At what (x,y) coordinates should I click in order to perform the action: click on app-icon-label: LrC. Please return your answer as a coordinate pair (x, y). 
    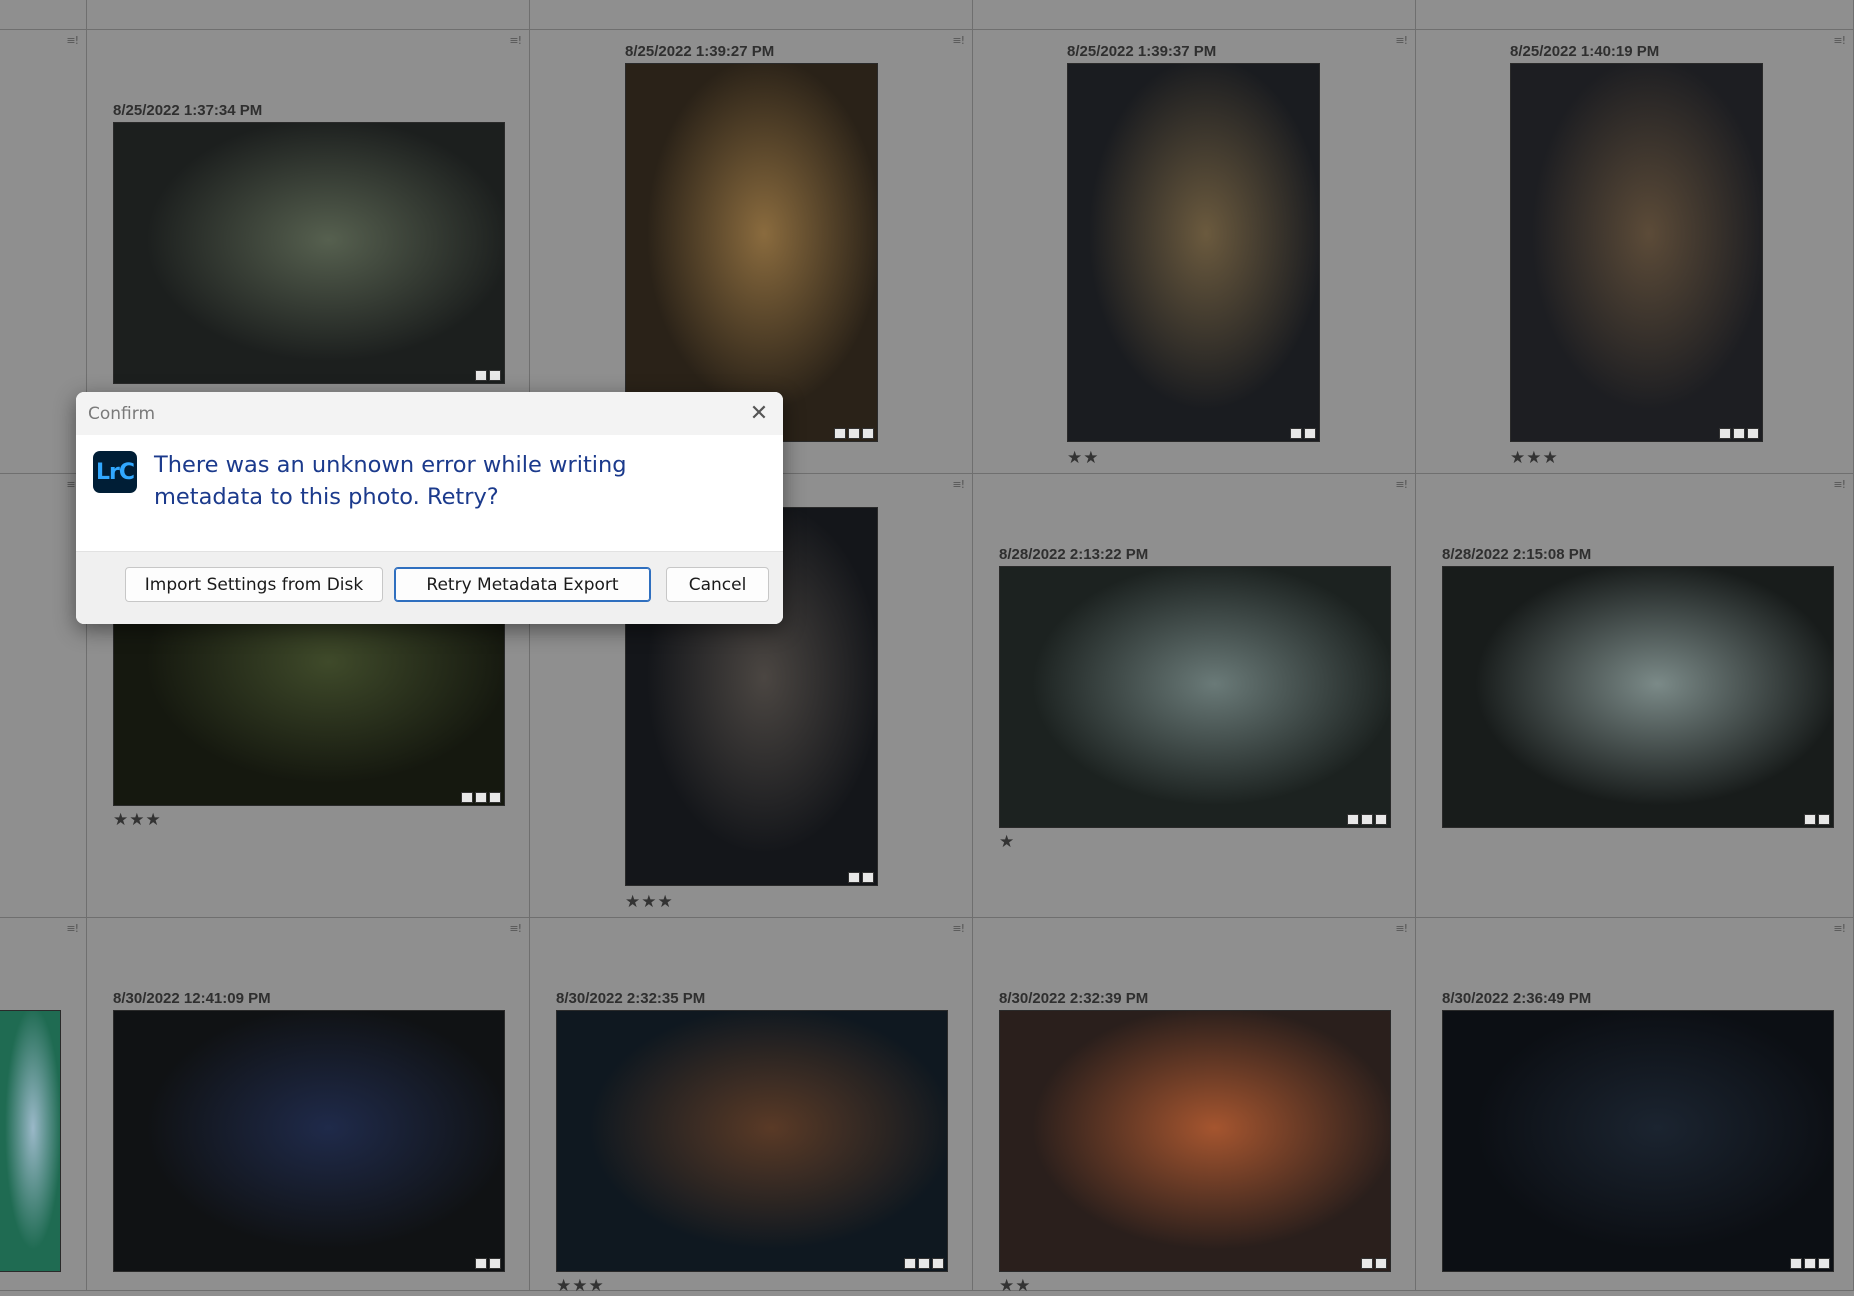
    Looking at the image, I should click on (115, 472).